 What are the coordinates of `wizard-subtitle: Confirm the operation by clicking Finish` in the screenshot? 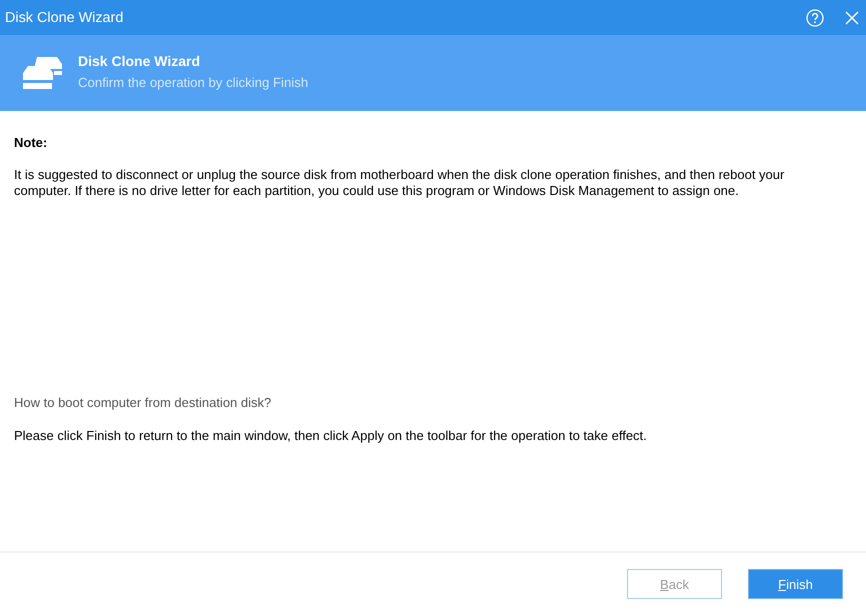 It's located at (193, 82).